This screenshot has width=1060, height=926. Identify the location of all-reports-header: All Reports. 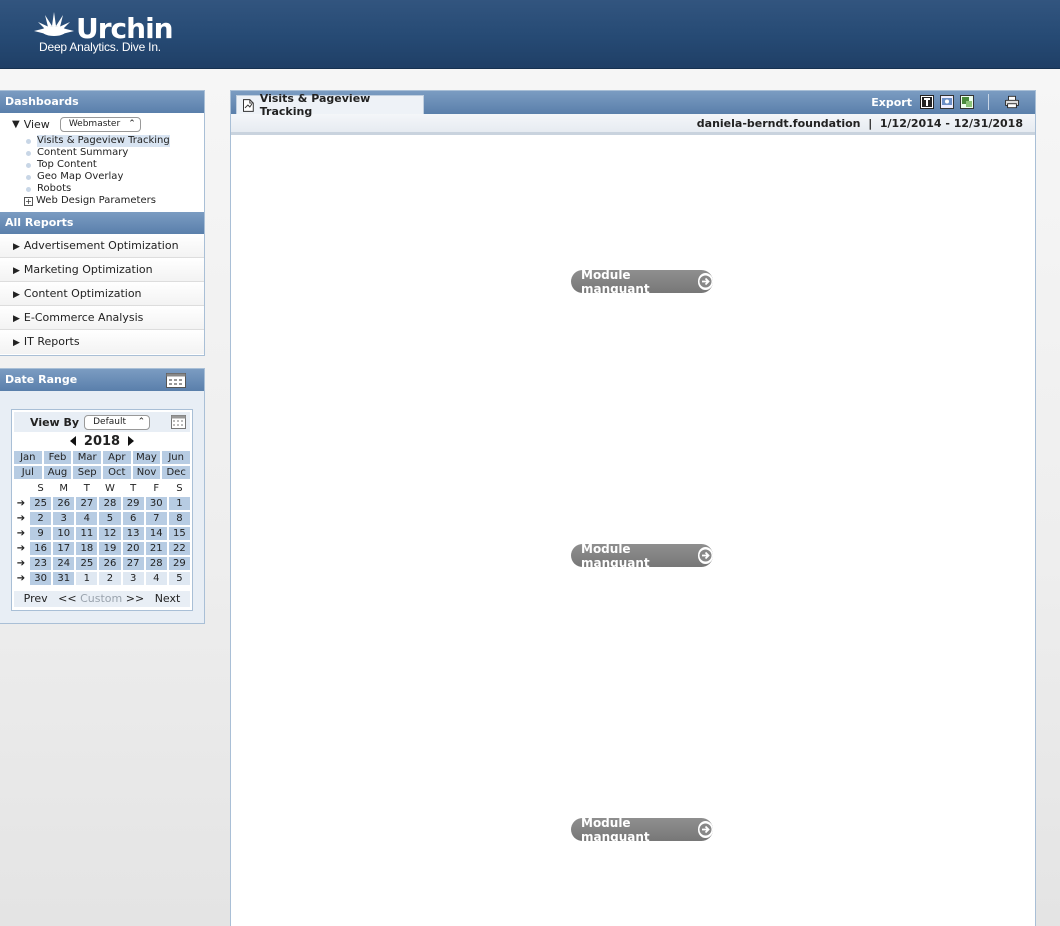
(102, 223).